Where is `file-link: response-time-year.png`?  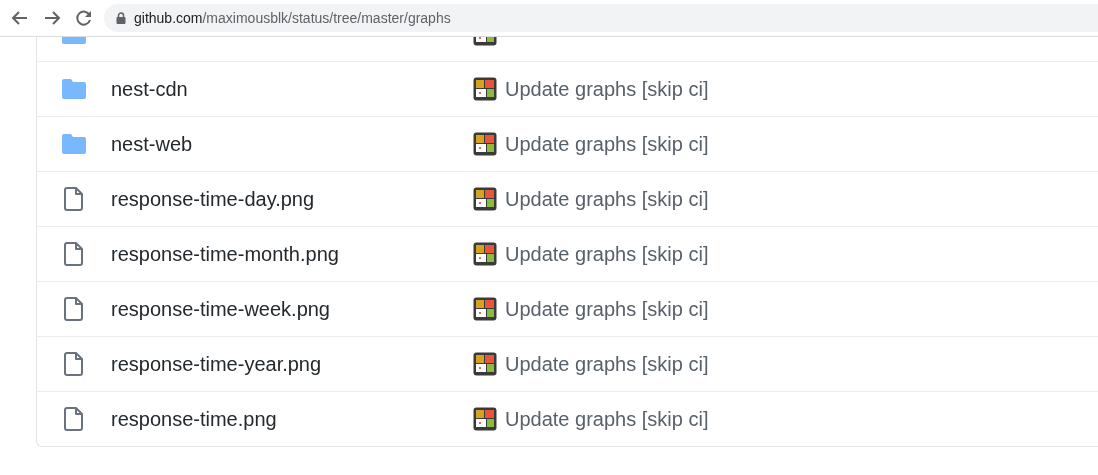 file-link: response-time-year.png is located at coordinates (292, 364).